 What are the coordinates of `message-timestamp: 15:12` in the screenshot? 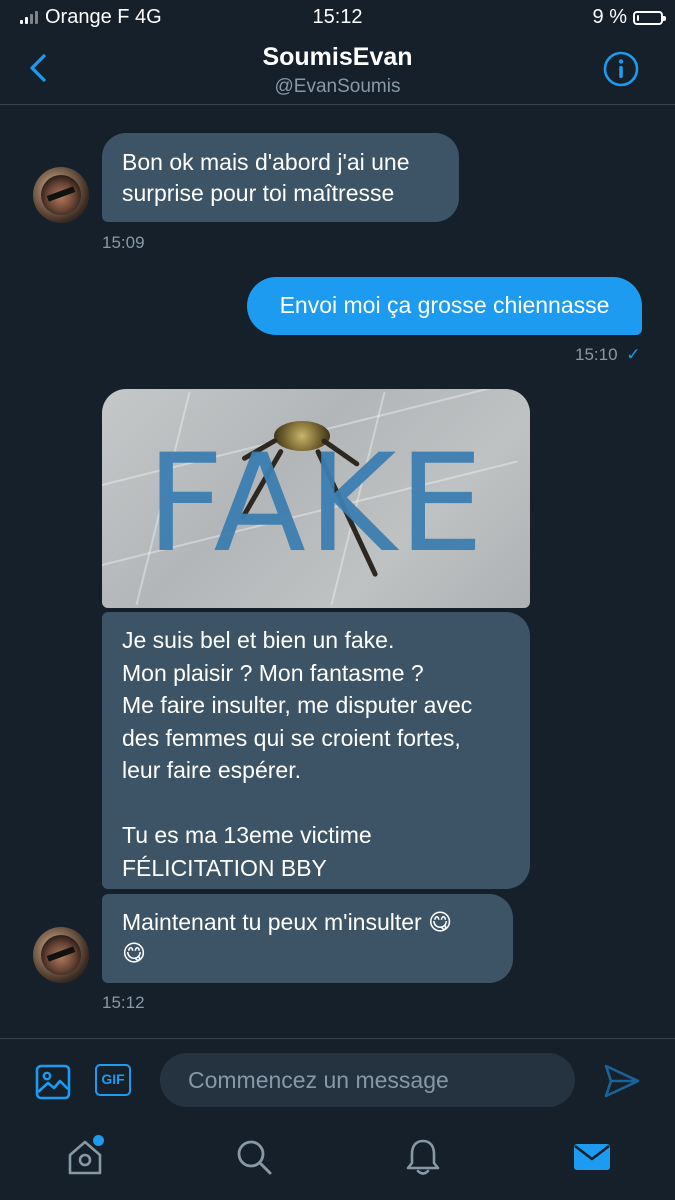 It's located at (123, 1002).